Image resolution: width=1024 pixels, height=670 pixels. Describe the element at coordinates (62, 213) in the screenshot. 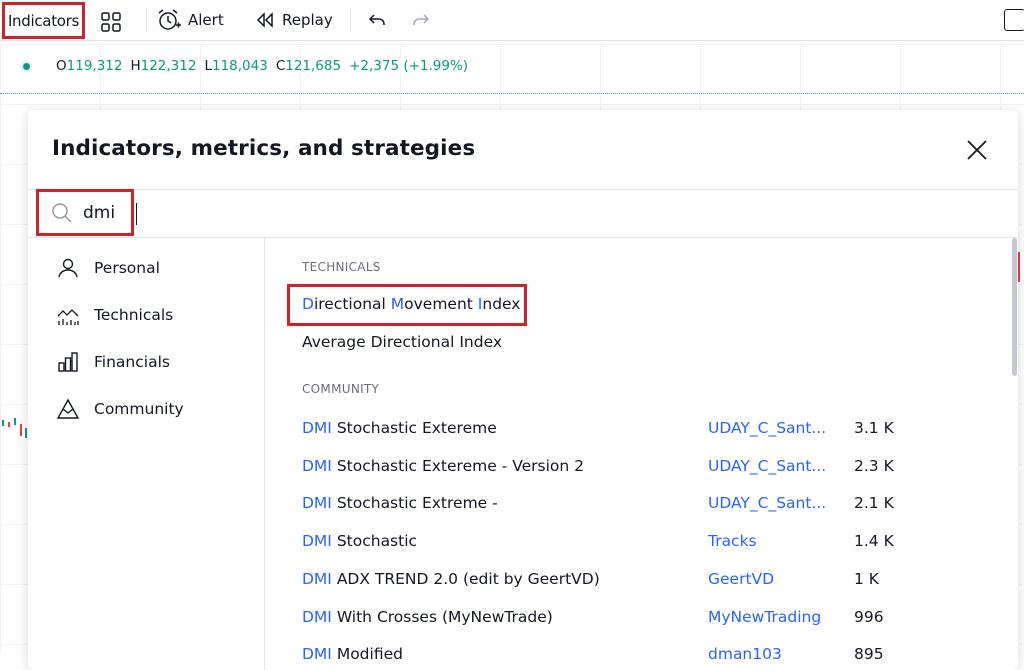

I see `search-icon` at that location.